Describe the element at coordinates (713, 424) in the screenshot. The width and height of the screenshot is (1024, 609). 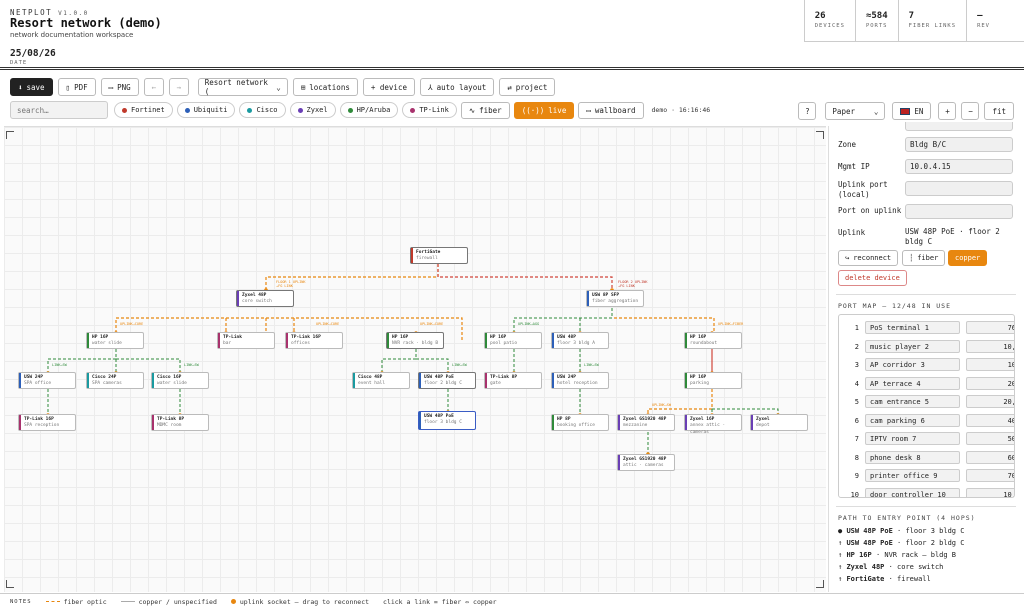
I see `device-node: Zyxel 16P annex attic · cameras` at that location.